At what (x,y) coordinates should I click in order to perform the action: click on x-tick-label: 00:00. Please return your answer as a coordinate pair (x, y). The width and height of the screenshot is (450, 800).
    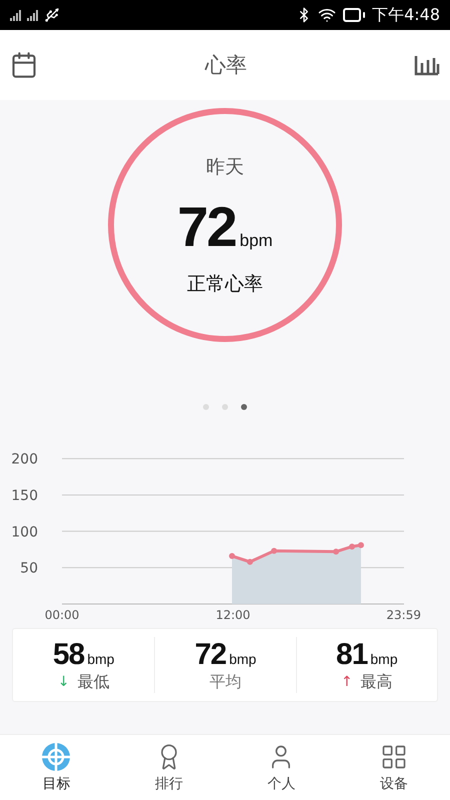
    Looking at the image, I should click on (62, 615).